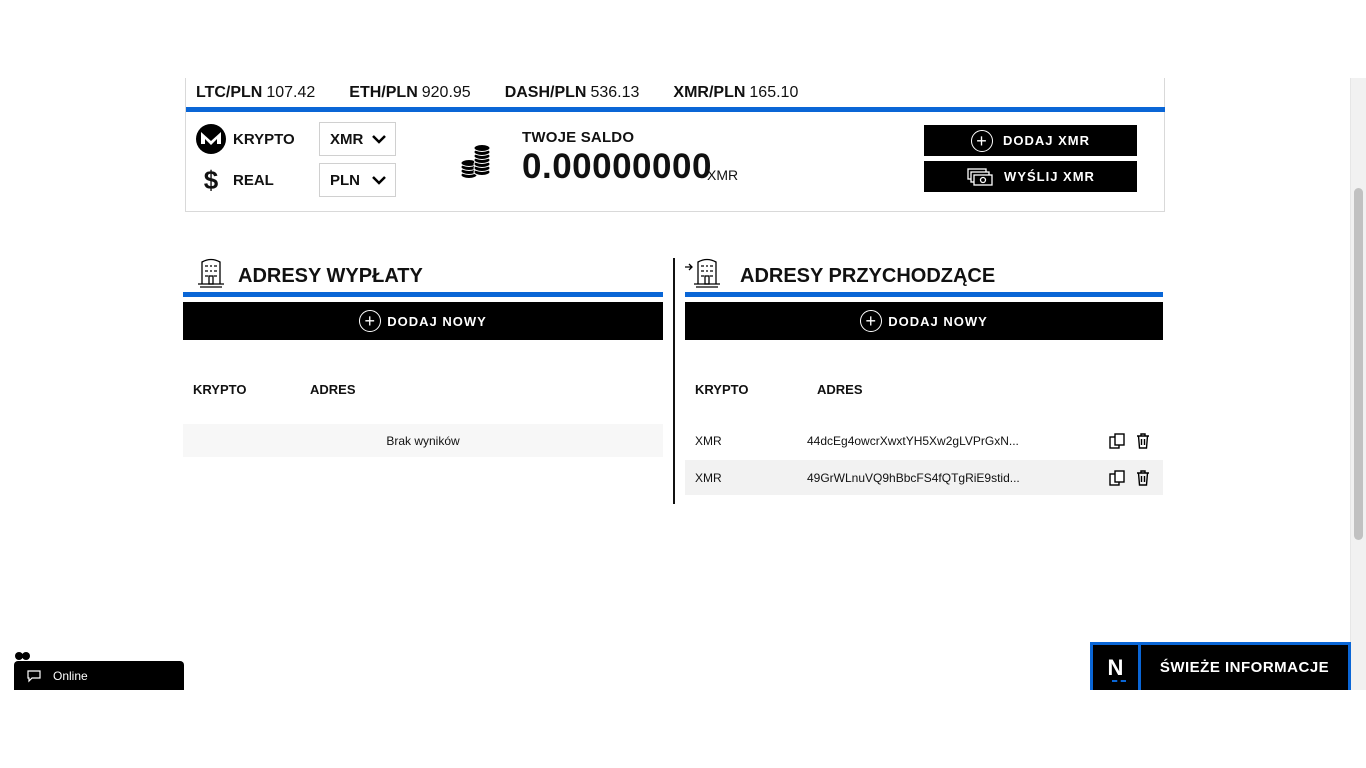 The height and width of the screenshot is (768, 1366). Describe the element at coordinates (704, 272) in the screenshot. I see `incoming-building-icon` at that location.